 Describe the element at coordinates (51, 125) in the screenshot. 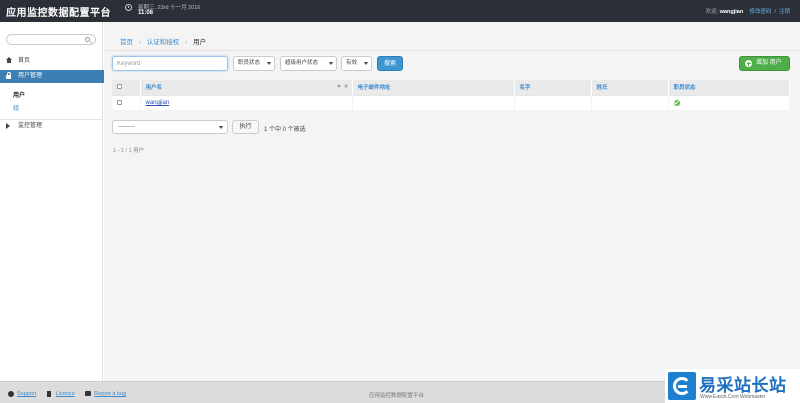

I see `sidebar-item-monitor-management: 监控管理` at that location.